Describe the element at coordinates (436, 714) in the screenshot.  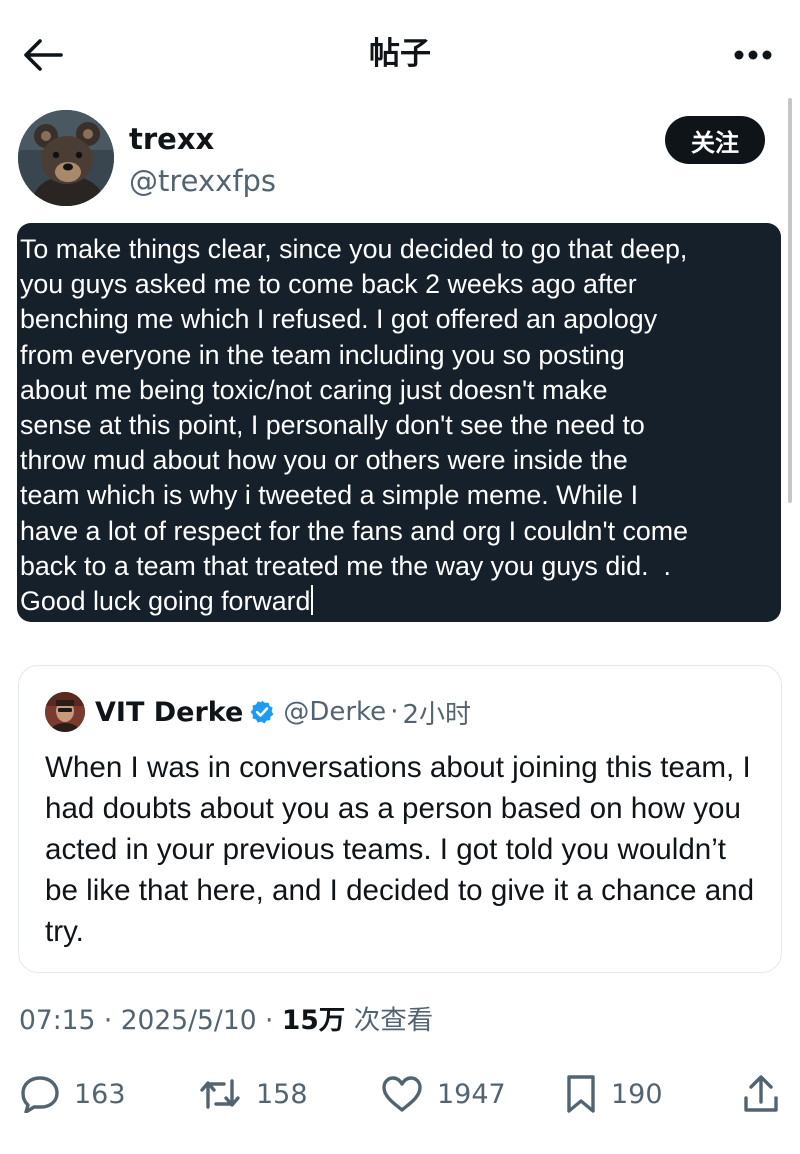
I see `quoted-time: 2小时` at that location.